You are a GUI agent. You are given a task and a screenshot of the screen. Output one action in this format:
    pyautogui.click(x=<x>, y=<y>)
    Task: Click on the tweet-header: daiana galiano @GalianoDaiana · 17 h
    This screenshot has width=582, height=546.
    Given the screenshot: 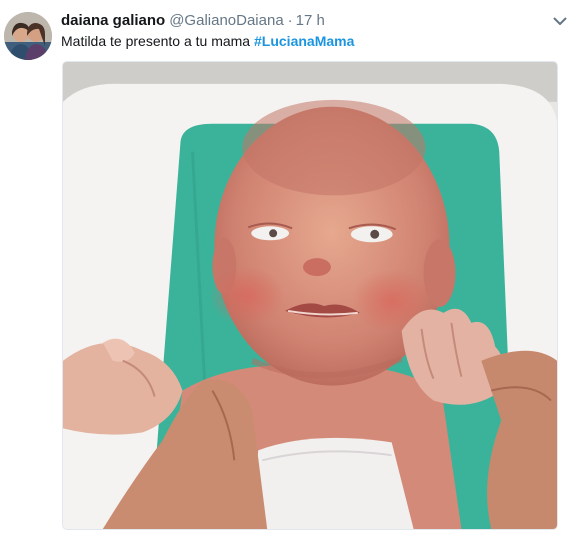 What is the action you would take?
    pyautogui.click(x=193, y=21)
    